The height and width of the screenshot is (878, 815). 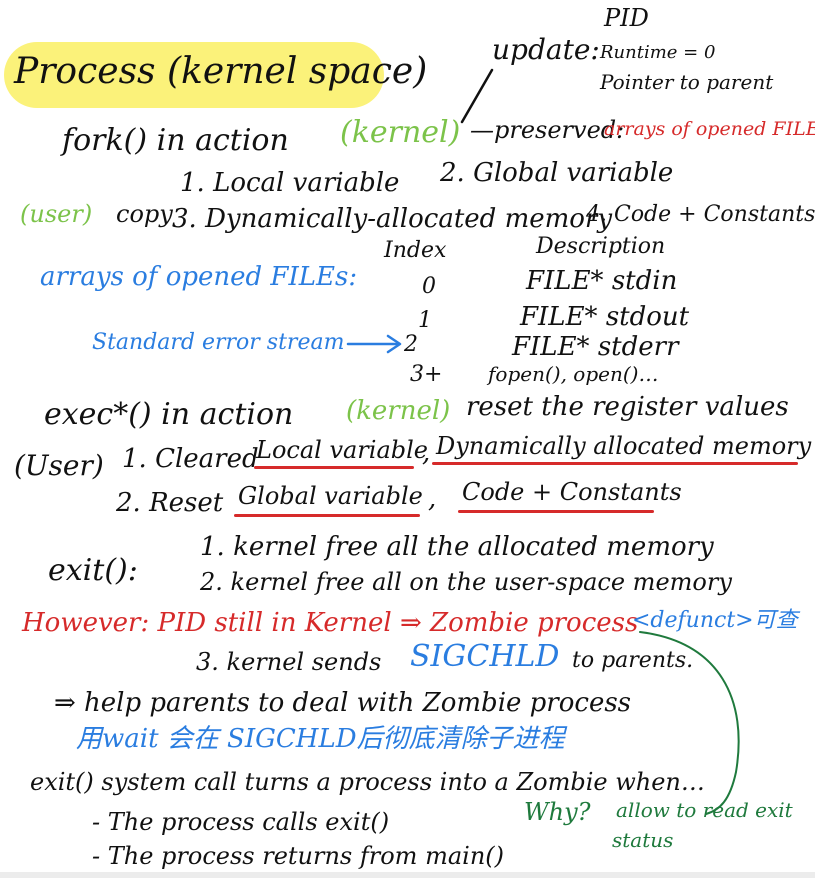 I want to click on files-desc-header: Description, so click(x=601, y=246).